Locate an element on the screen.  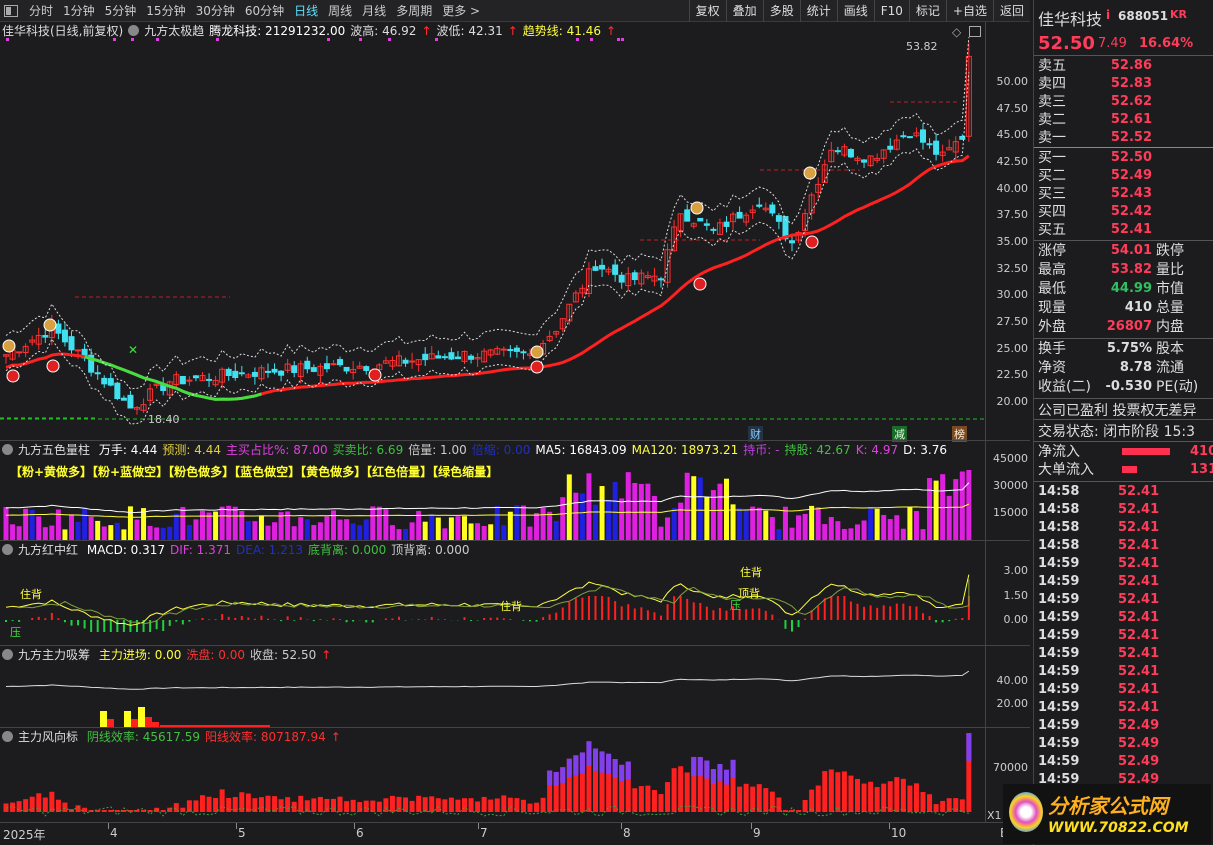
axis-label: 20.00 is located at coordinates (1012, 401).